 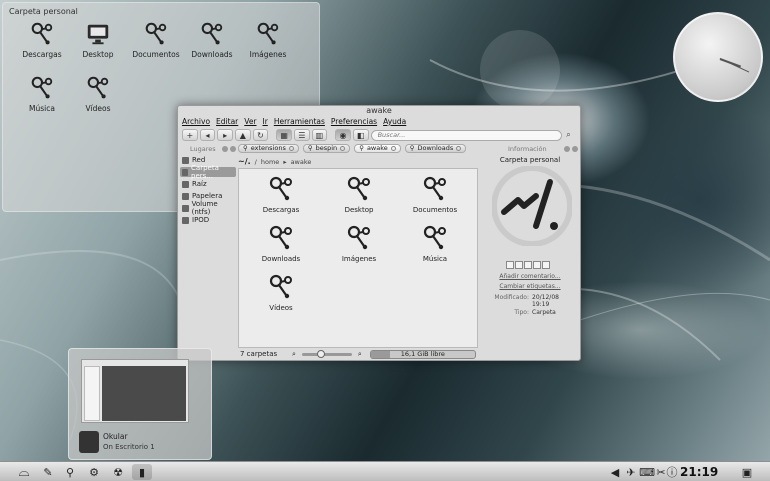 I want to click on taskbar-task-4: ☢, so click(x=118, y=472).